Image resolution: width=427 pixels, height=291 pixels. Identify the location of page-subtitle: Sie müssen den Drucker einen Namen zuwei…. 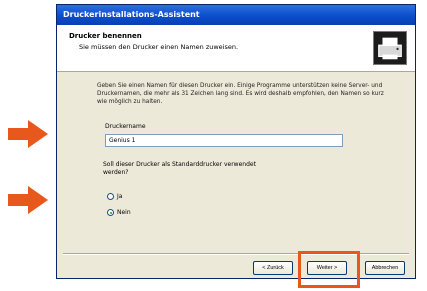
(159, 47).